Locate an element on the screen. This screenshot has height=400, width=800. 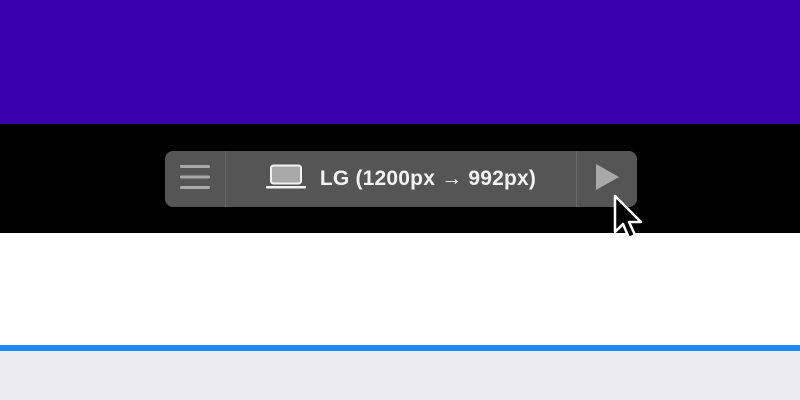
play-icon is located at coordinates (607, 179).